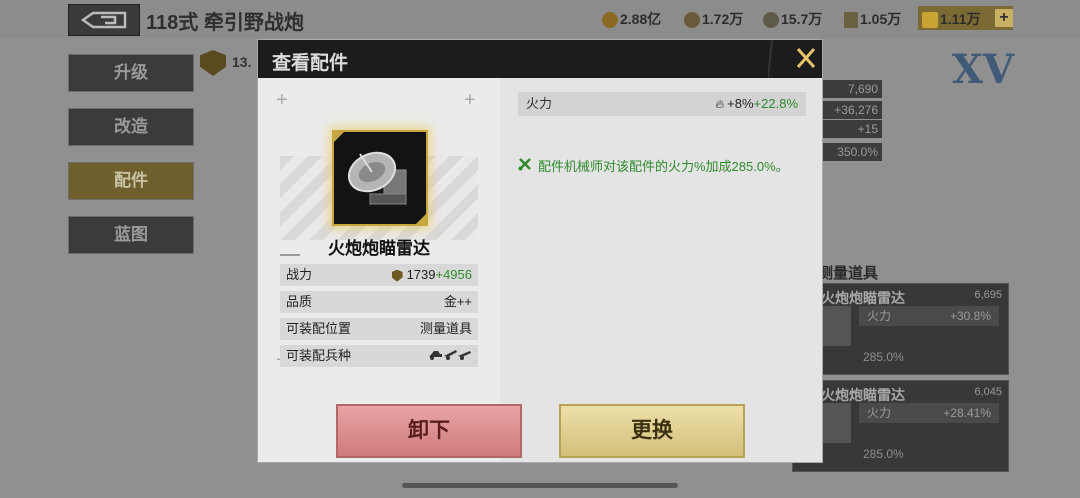  Describe the element at coordinates (310, 63) in the screenshot. I see `dialog-title: 查看配件` at that location.